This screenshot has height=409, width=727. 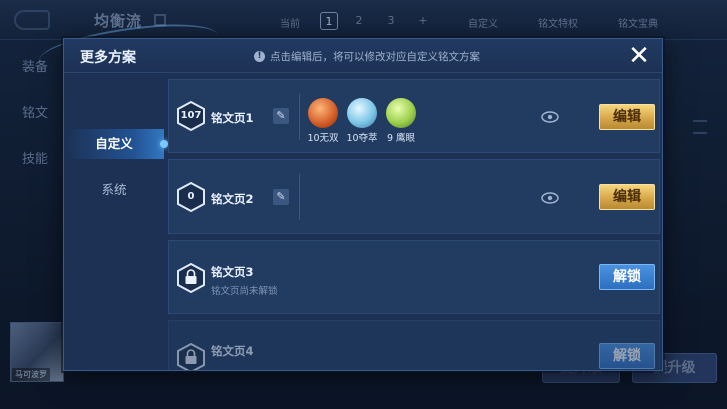 What do you see at coordinates (375, 57) in the screenshot?
I see `info-text: 点击编辑后，将可以修改对应自定义铭文方案` at bounding box center [375, 57].